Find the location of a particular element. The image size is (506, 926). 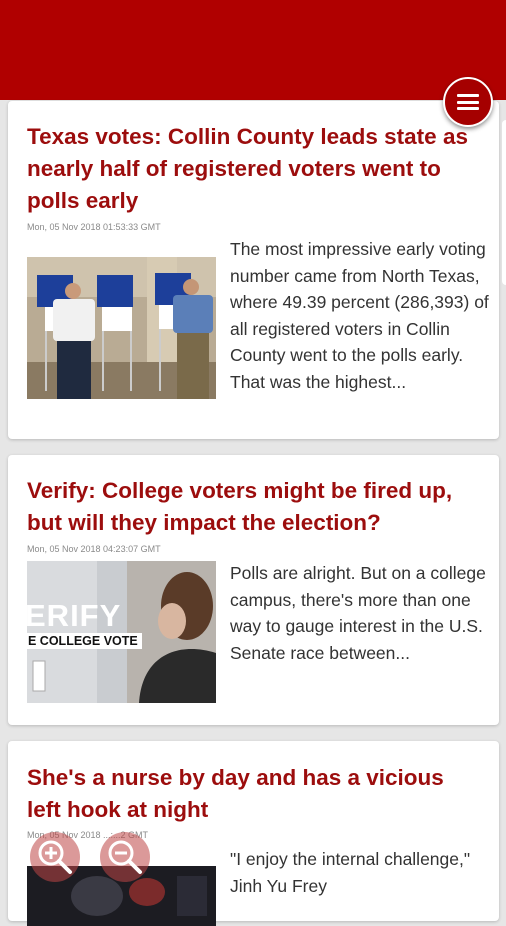

menu-button is located at coordinates (468, 102).